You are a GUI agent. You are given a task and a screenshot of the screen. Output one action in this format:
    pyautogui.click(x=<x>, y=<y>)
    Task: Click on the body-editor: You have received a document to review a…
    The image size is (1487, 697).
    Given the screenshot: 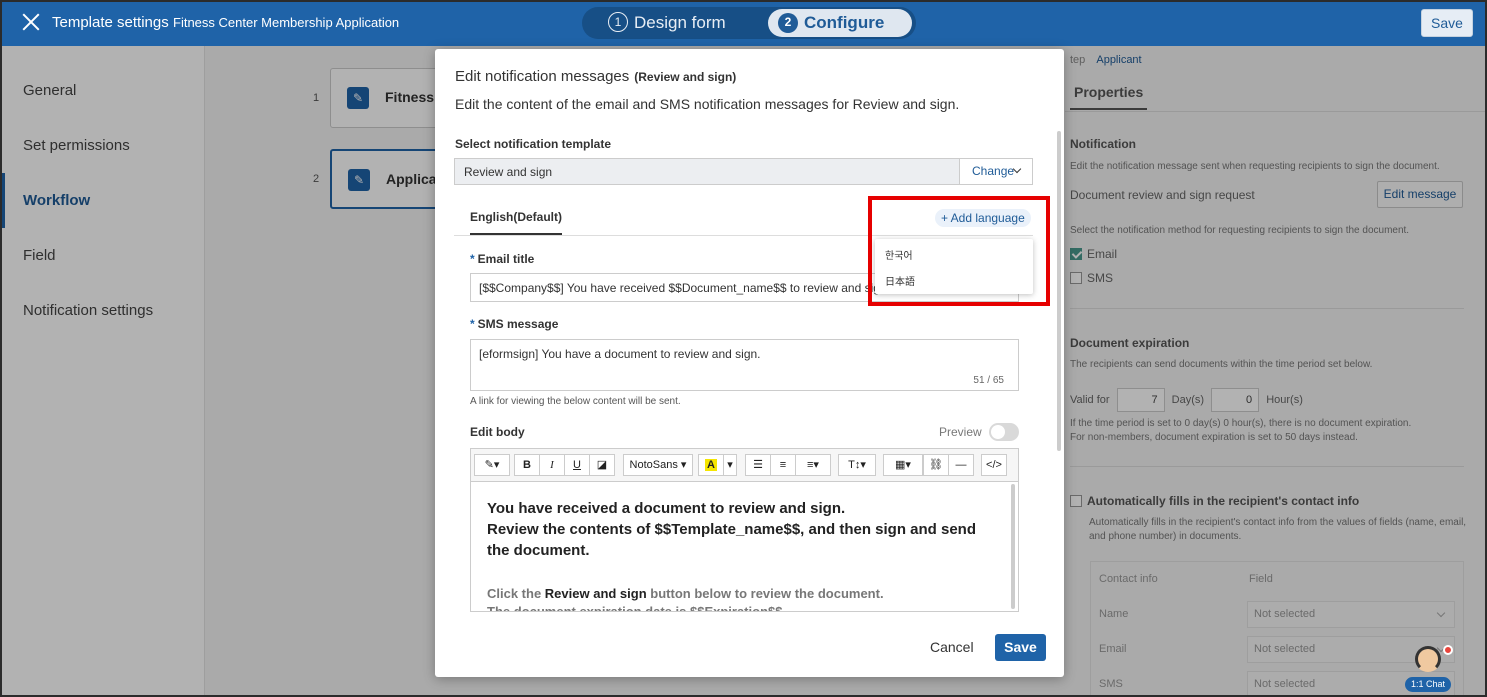 What is the action you would take?
    pyautogui.click(x=744, y=547)
    